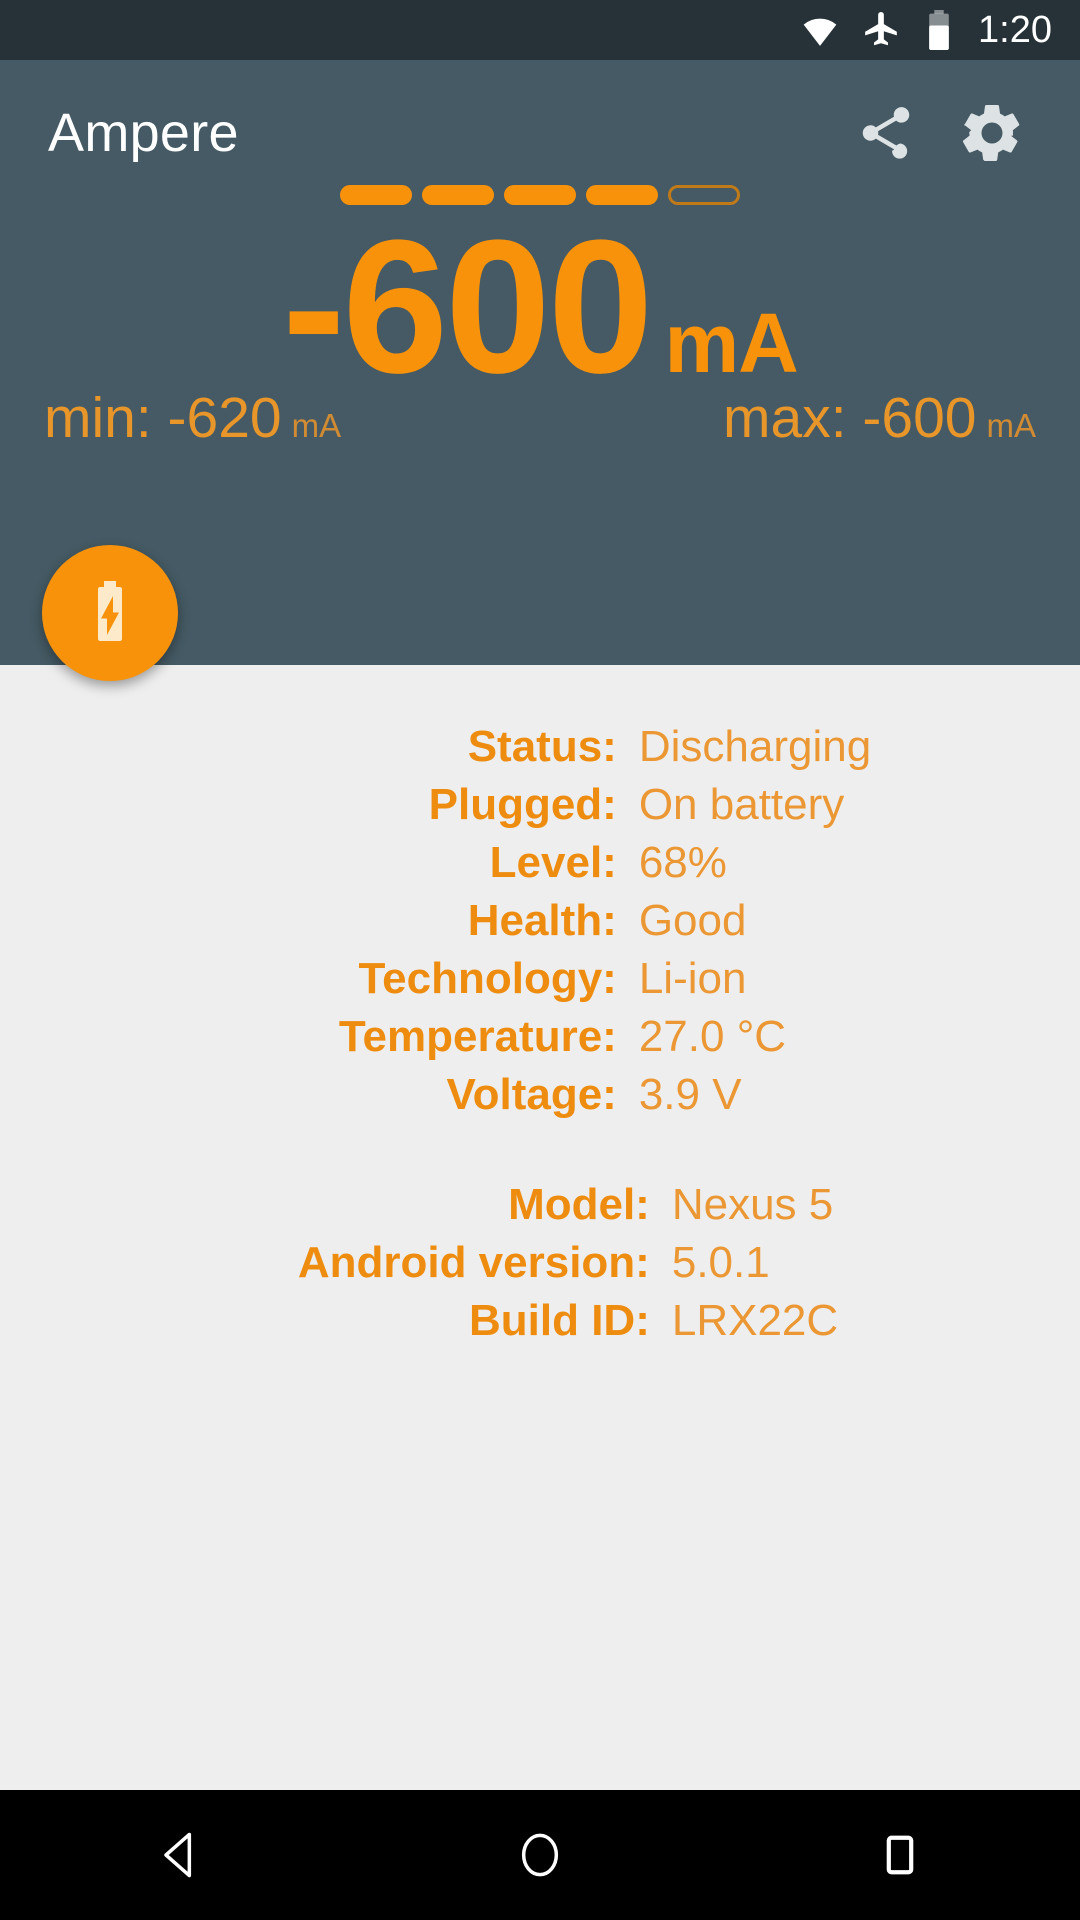  Describe the element at coordinates (690, 1094) in the screenshot. I see `voltage-value: 3.9 V` at that location.